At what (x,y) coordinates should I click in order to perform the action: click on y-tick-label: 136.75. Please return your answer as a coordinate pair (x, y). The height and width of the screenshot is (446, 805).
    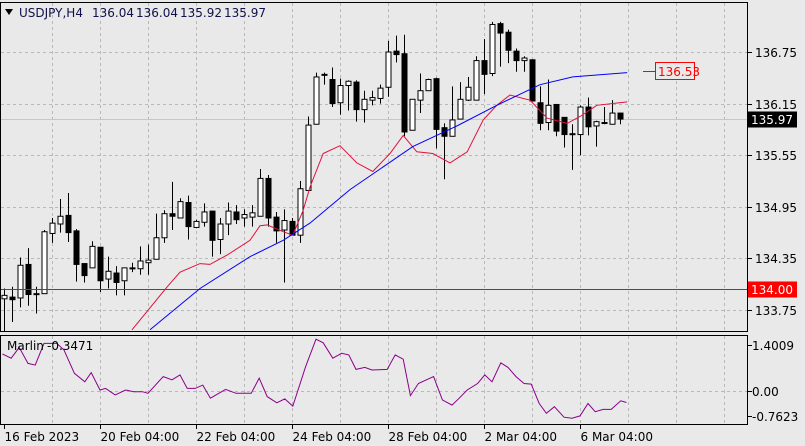
    Looking at the image, I should click on (776, 53).